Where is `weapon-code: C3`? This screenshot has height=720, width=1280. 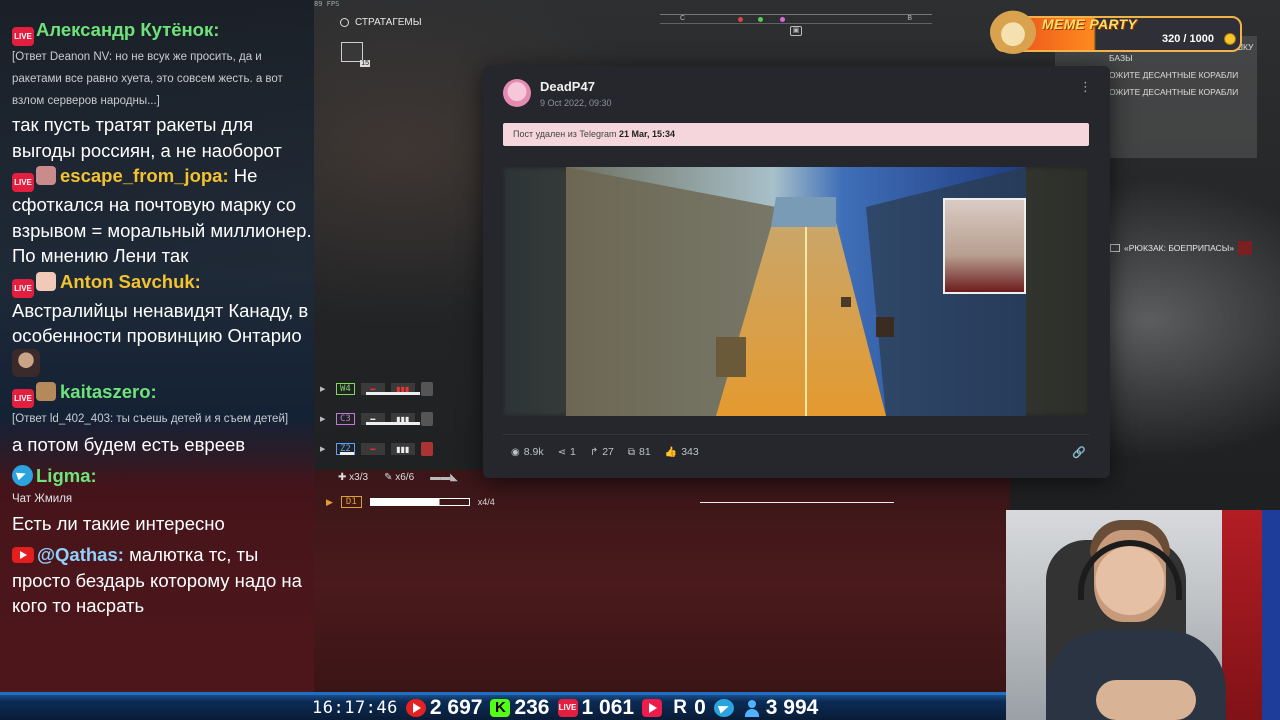 weapon-code: C3 is located at coordinates (345, 419).